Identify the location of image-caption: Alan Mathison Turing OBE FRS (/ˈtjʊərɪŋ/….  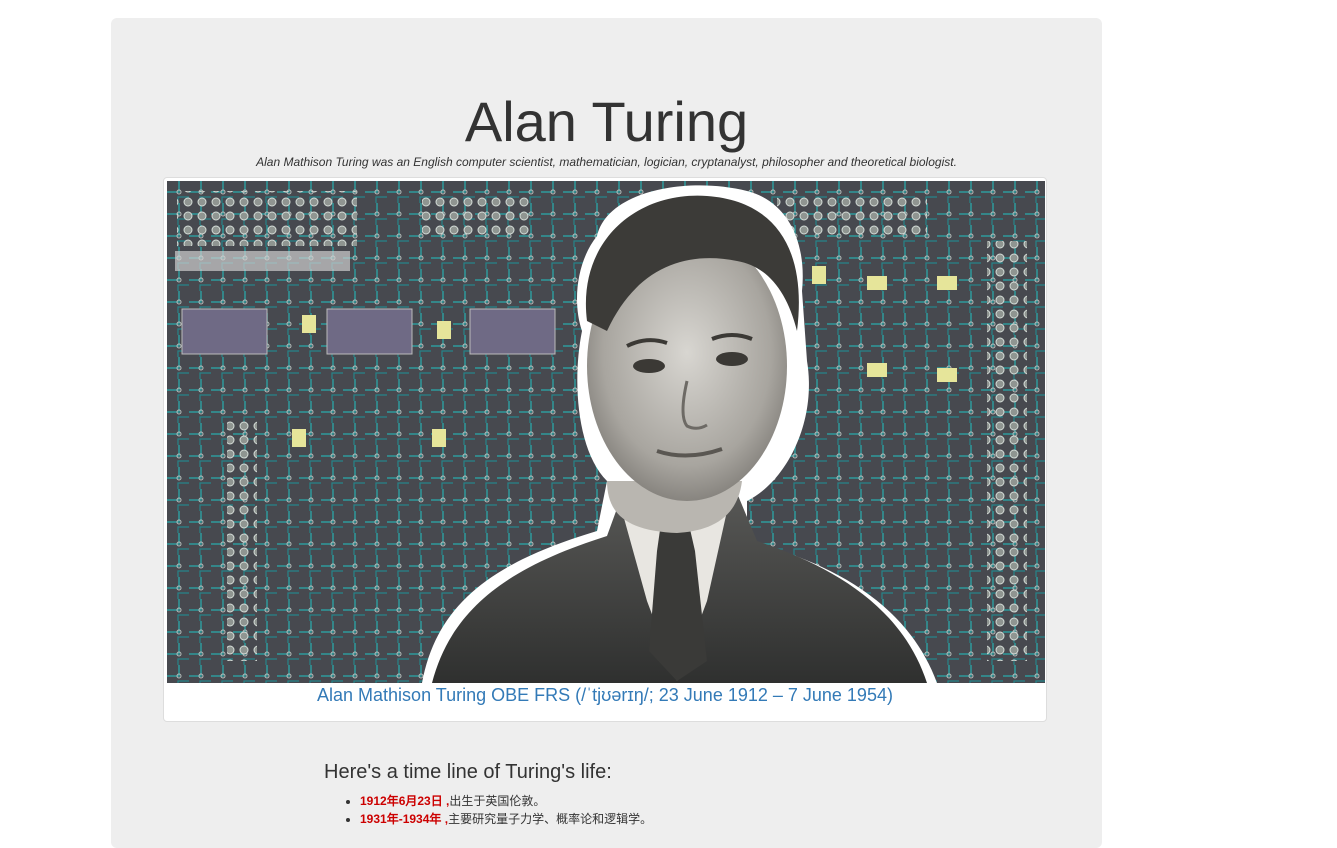
(605, 695).